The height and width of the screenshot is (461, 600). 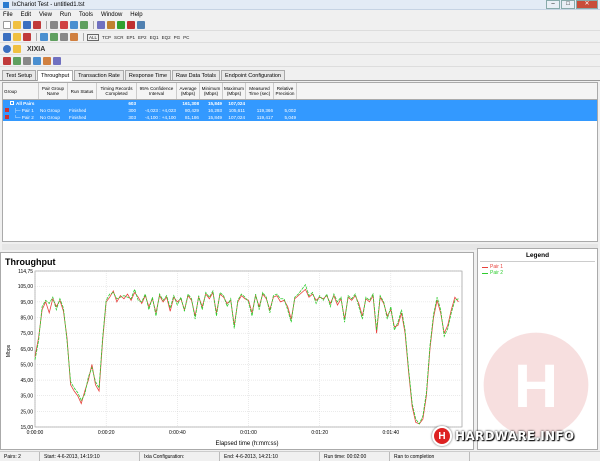 What do you see at coordinates (186, 37) in the screenshot?
I see `protocol-pc: PC` at bounding box center [186, 37].